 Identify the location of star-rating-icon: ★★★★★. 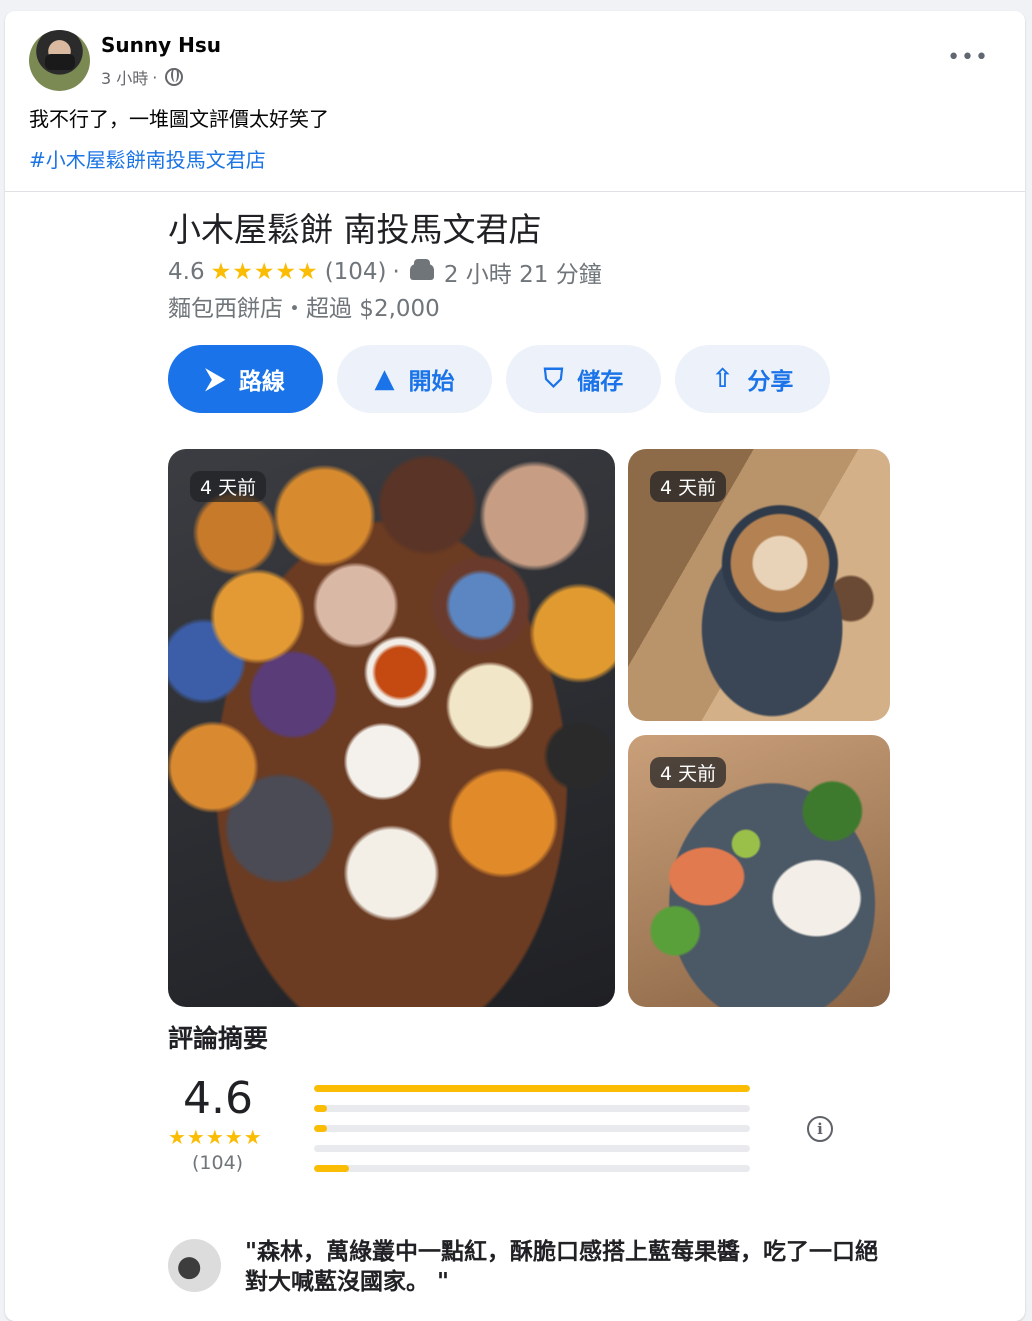
(264, 272).